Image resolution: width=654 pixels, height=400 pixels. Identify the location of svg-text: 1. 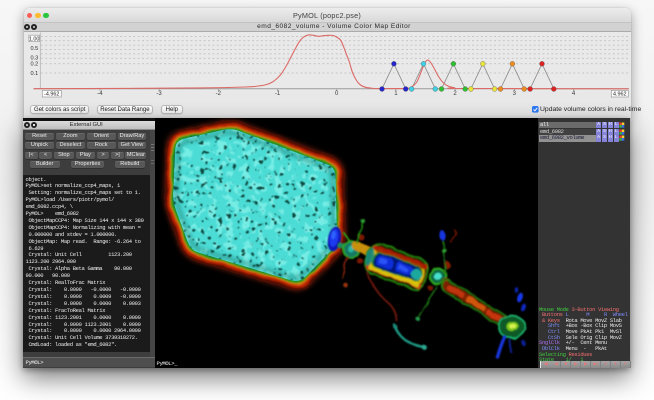
(396, 94).